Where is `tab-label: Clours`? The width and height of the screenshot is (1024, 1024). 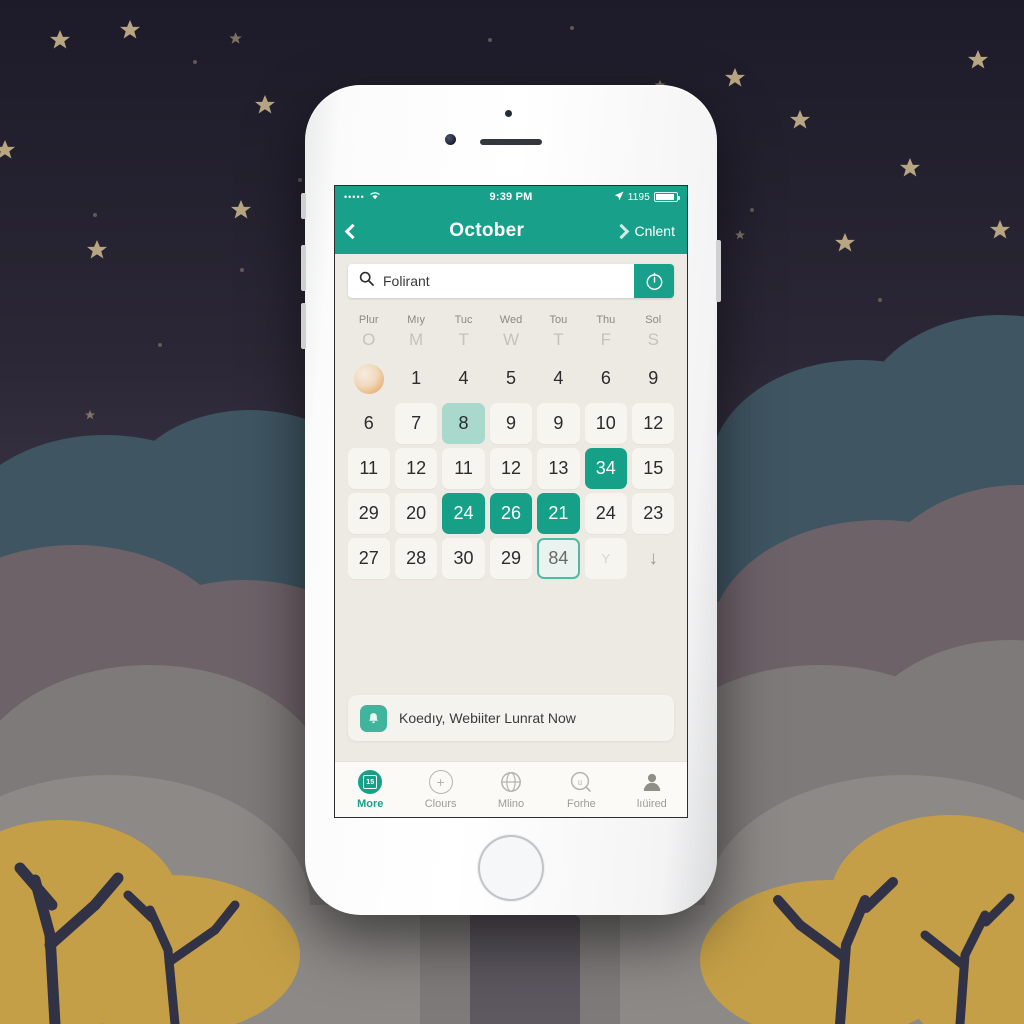
tab-label: Clours is located at coordinates (440, 804).